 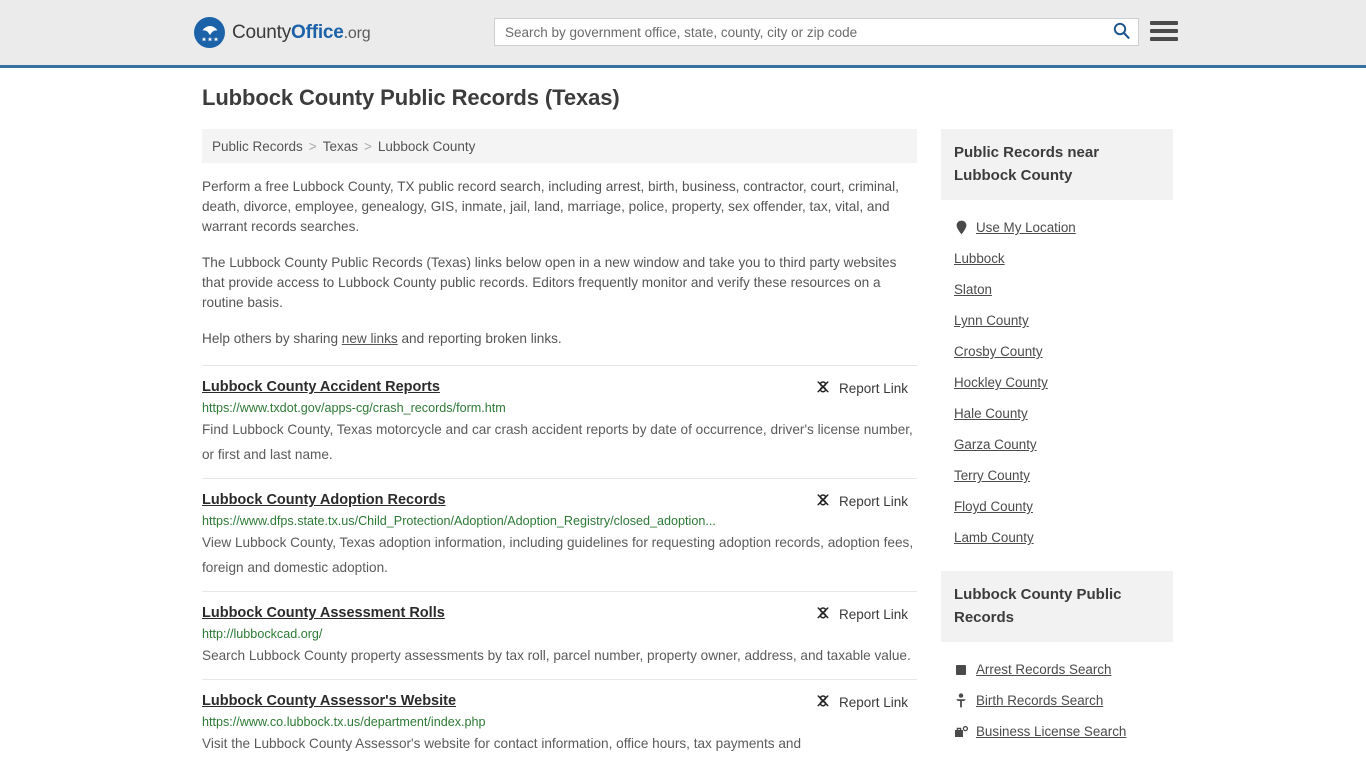 I want to click on sidebar-link-label: Hockley County, so click(x=1001, y=382).